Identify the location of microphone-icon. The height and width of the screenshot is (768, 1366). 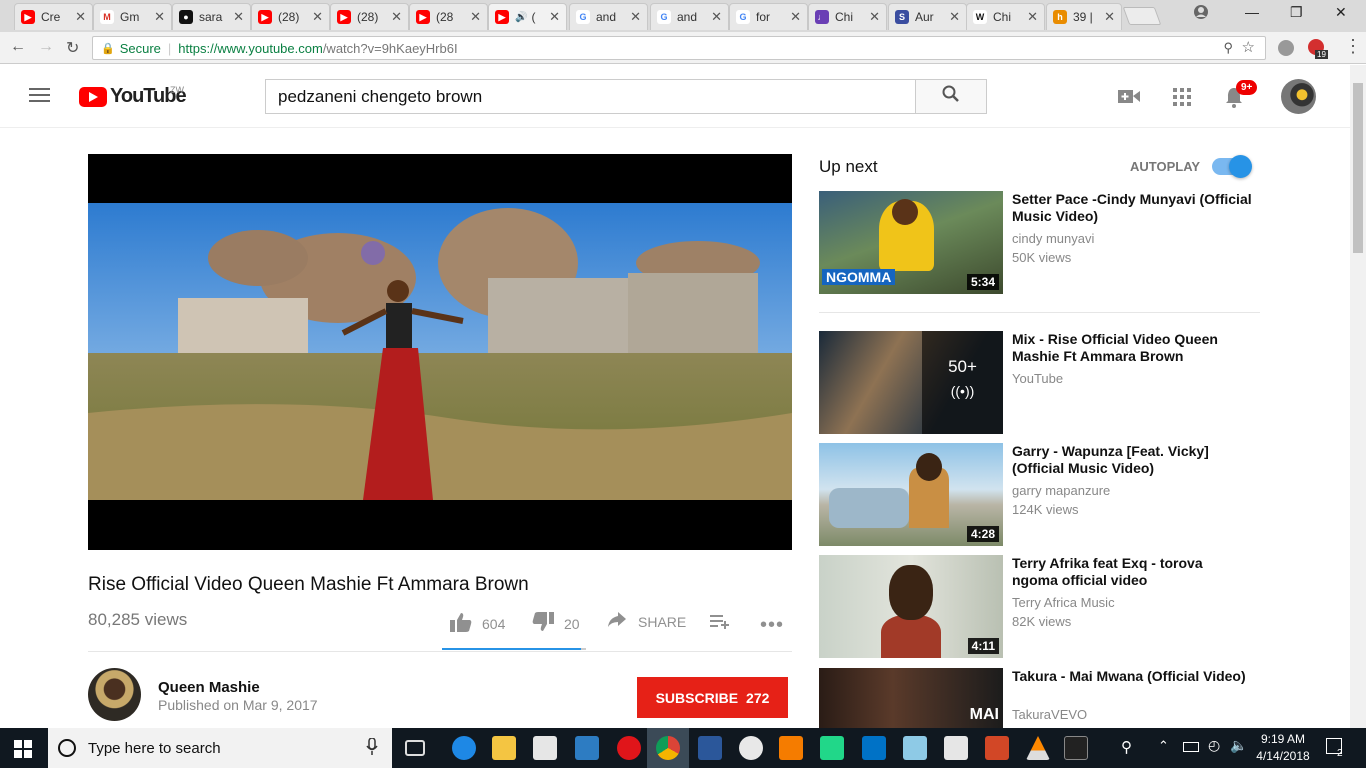
(372, 749).